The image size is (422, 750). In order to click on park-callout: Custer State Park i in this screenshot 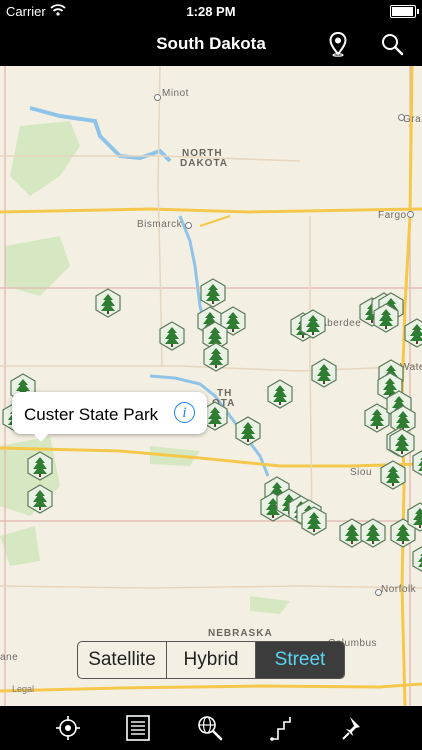, I will do `click(109, 417)`.